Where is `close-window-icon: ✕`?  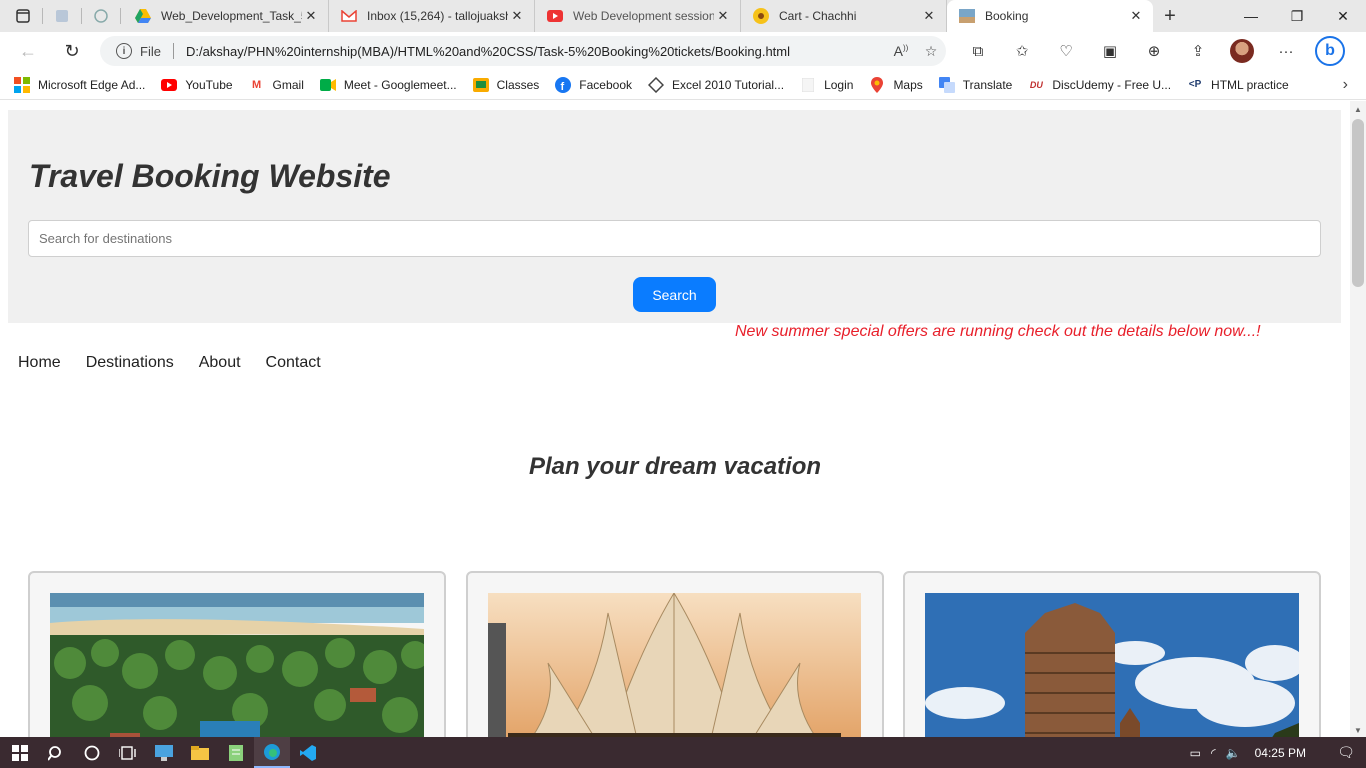 close-window-icon: ✕ is located at coordinates (1343, 16).